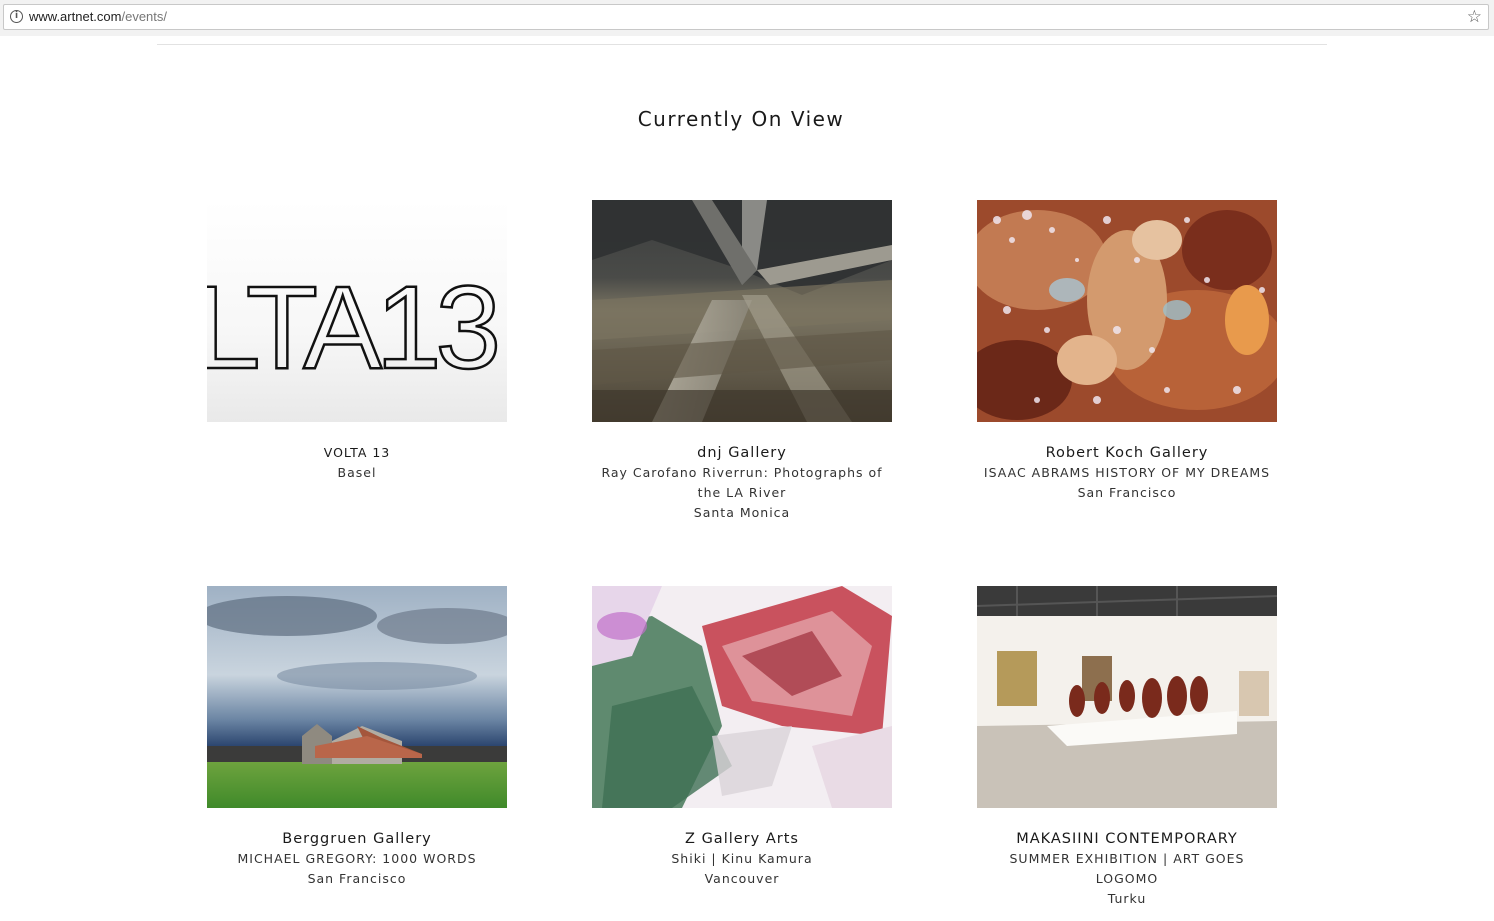 The image size is (1494, 921). I want to click on event-subtitle: SUMMER EXHIBITION | ART GOES LOGOMO, so click(1127, 868).